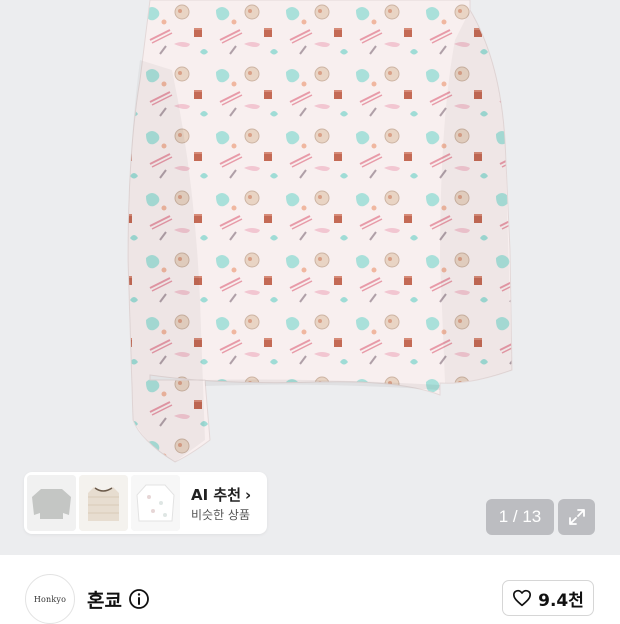  What do you see at coordinates (221, 515) in the screenshot?
I see `ai-recommend-subtitle: 비슷한 상품` at bounding box center [221, 515].